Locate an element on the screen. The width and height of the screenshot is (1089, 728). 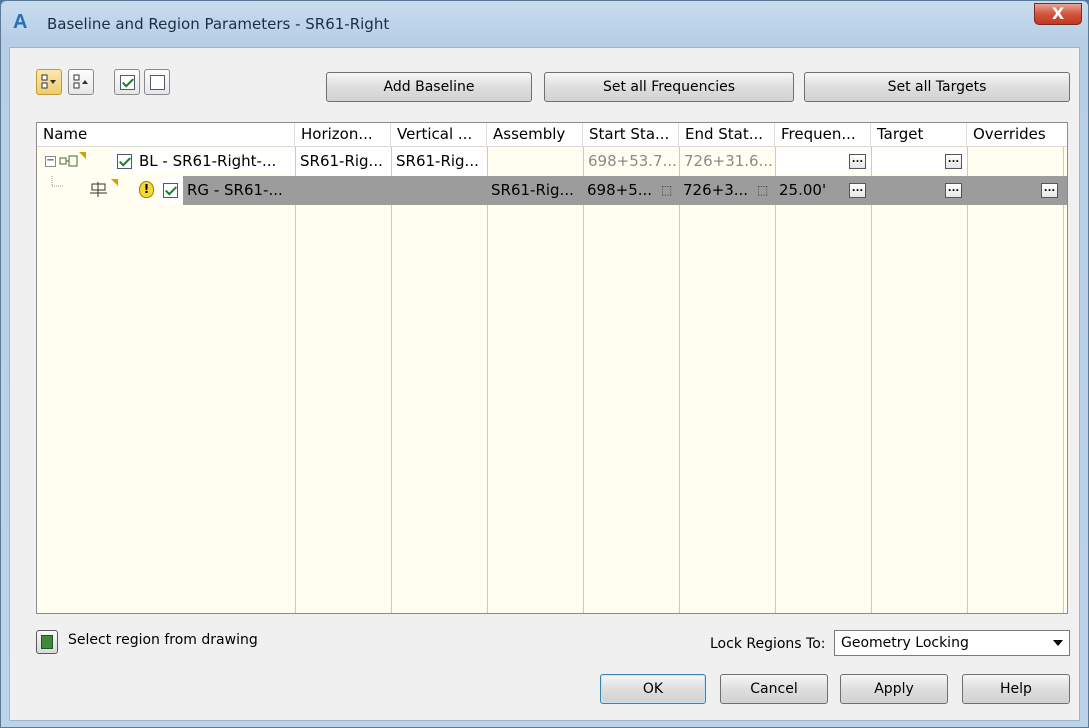
collapse-all-button is located at coordinates (81, 82).